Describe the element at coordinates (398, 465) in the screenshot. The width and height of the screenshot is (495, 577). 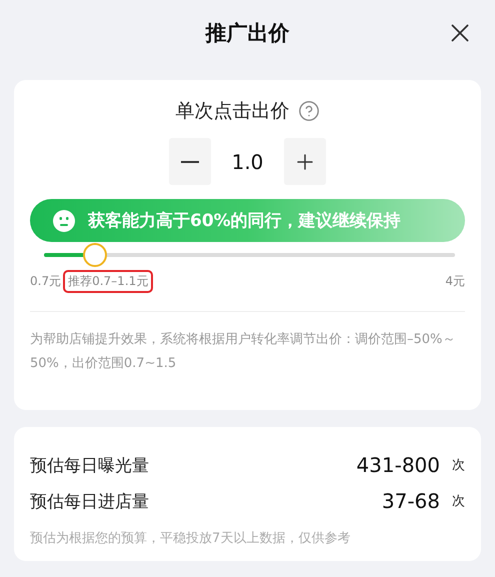
I see `estimate-value: 431-800` at that location.